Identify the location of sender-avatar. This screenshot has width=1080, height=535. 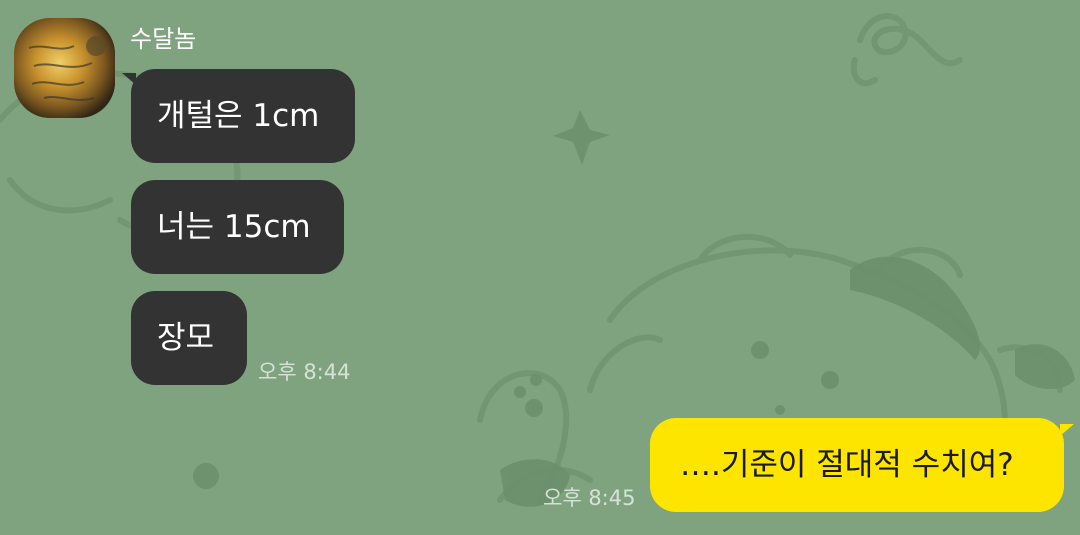
(64, 68).